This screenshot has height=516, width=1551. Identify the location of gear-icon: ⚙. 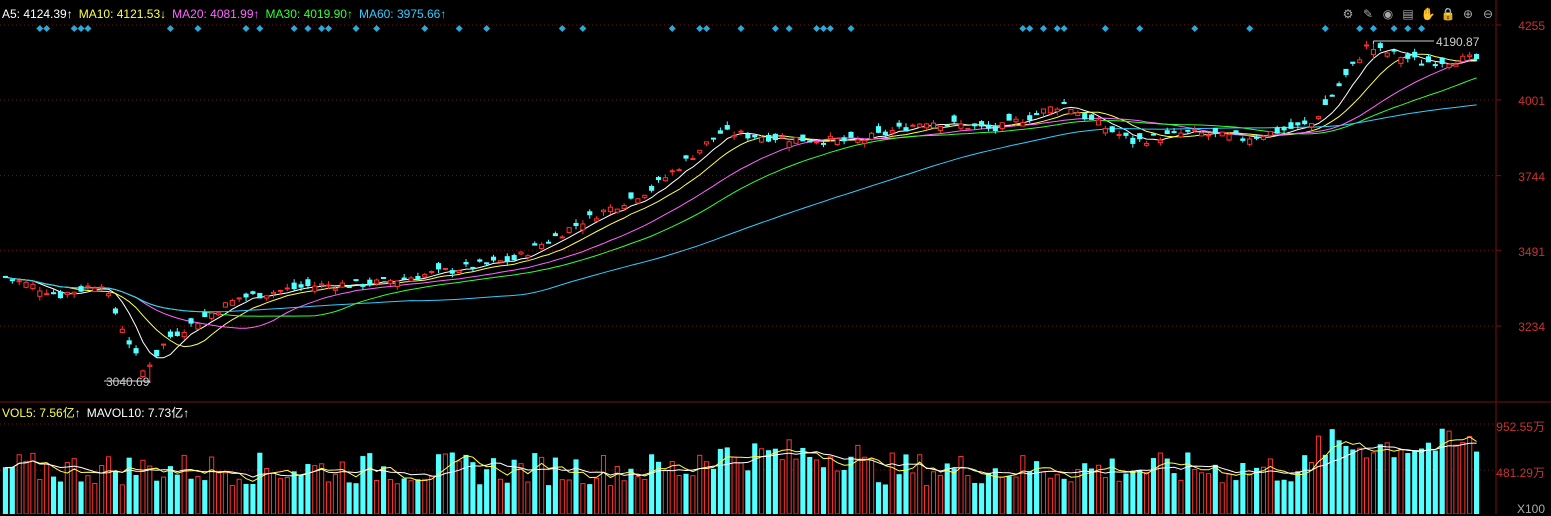
(1348, 14).